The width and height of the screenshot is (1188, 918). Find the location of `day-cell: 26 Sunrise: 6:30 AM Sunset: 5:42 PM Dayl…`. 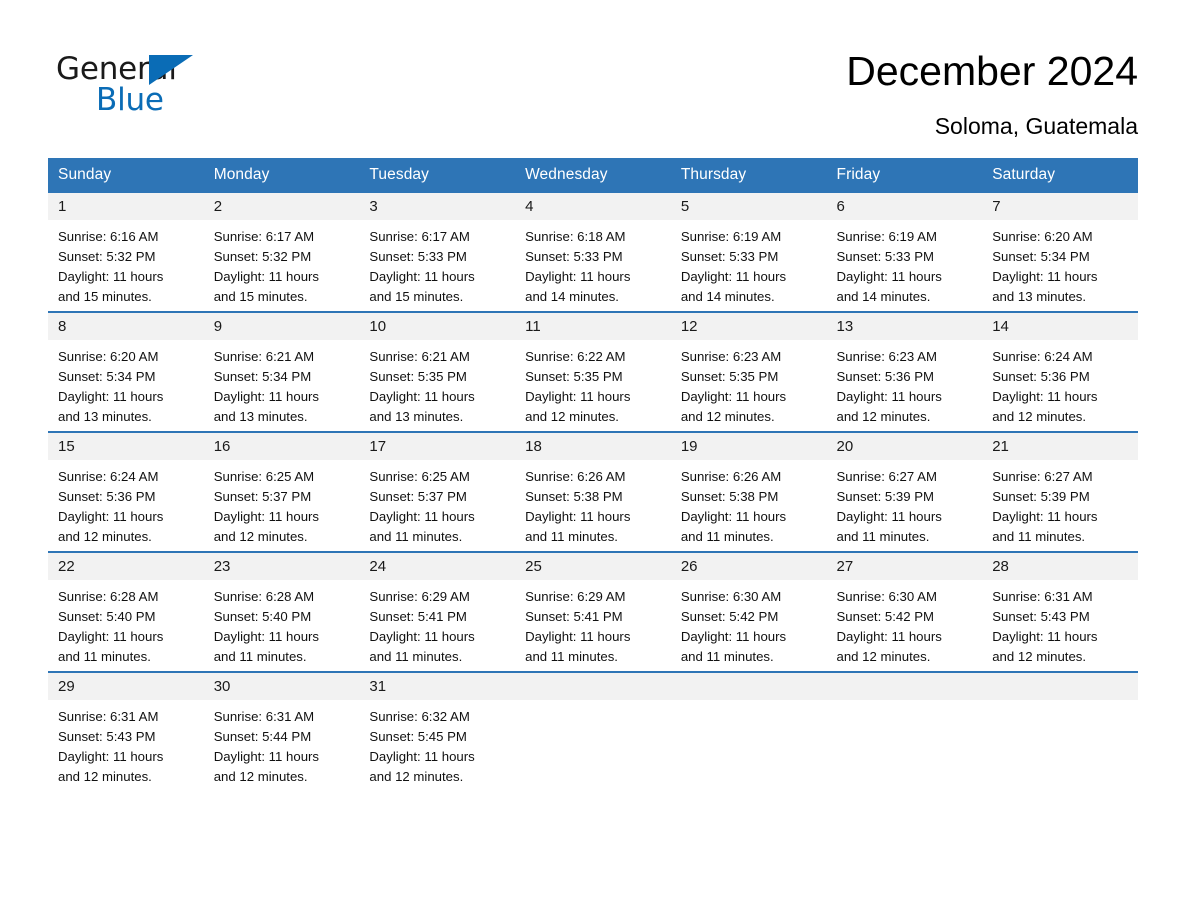

day-cell: 26 Sunrise: 6:30 AM Sunset: 5:42 PM Dayl… is located at coordinates (748, 611).